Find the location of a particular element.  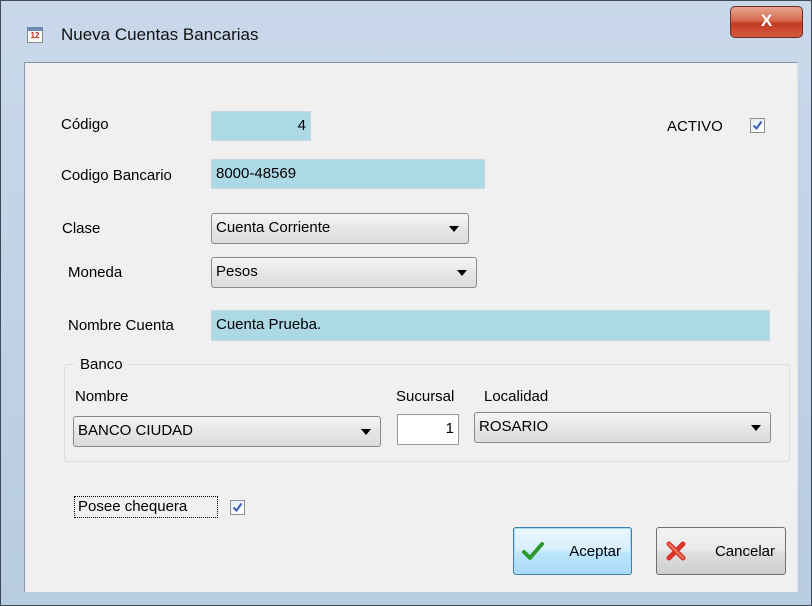

cancelar-button: Cancelar is located at coordinates (721, 551).